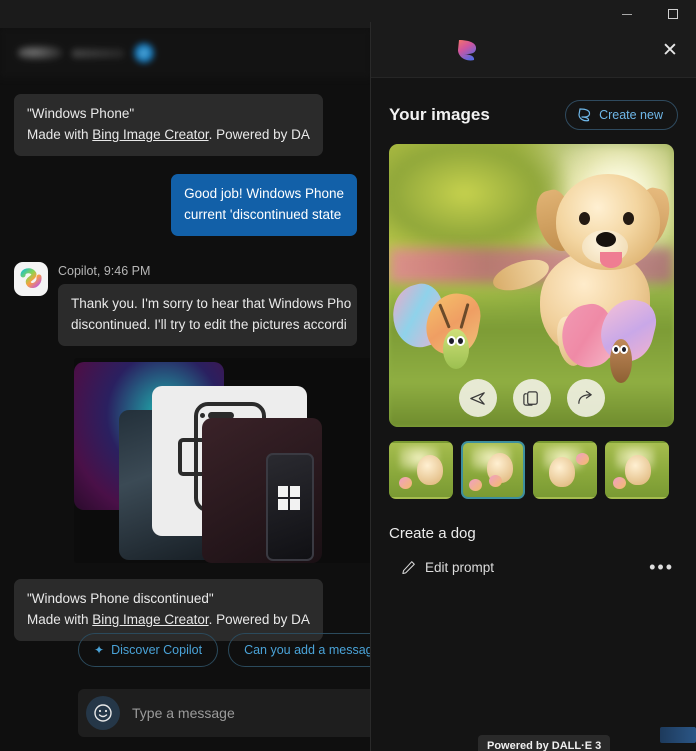  What do you see at coordinates (439, 114) in the screenshot?
I see `your-images-title: Your images` at bounding box center [439, 114].